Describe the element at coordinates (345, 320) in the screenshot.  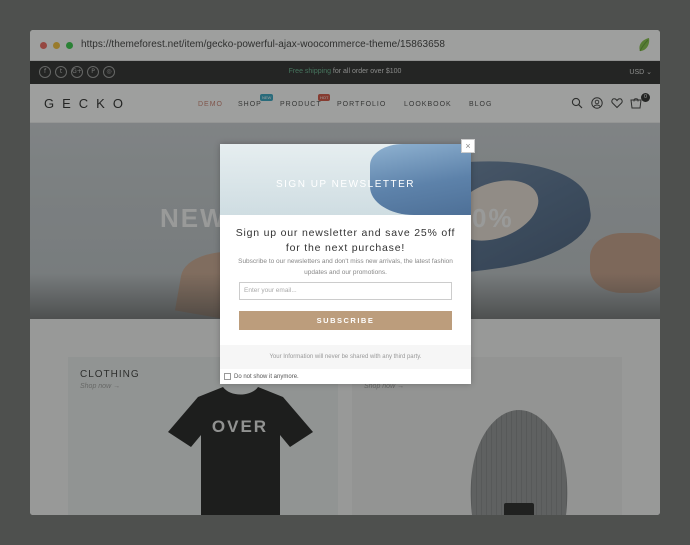
I see `subscribe-button: SUBSCRIBE` at that location.